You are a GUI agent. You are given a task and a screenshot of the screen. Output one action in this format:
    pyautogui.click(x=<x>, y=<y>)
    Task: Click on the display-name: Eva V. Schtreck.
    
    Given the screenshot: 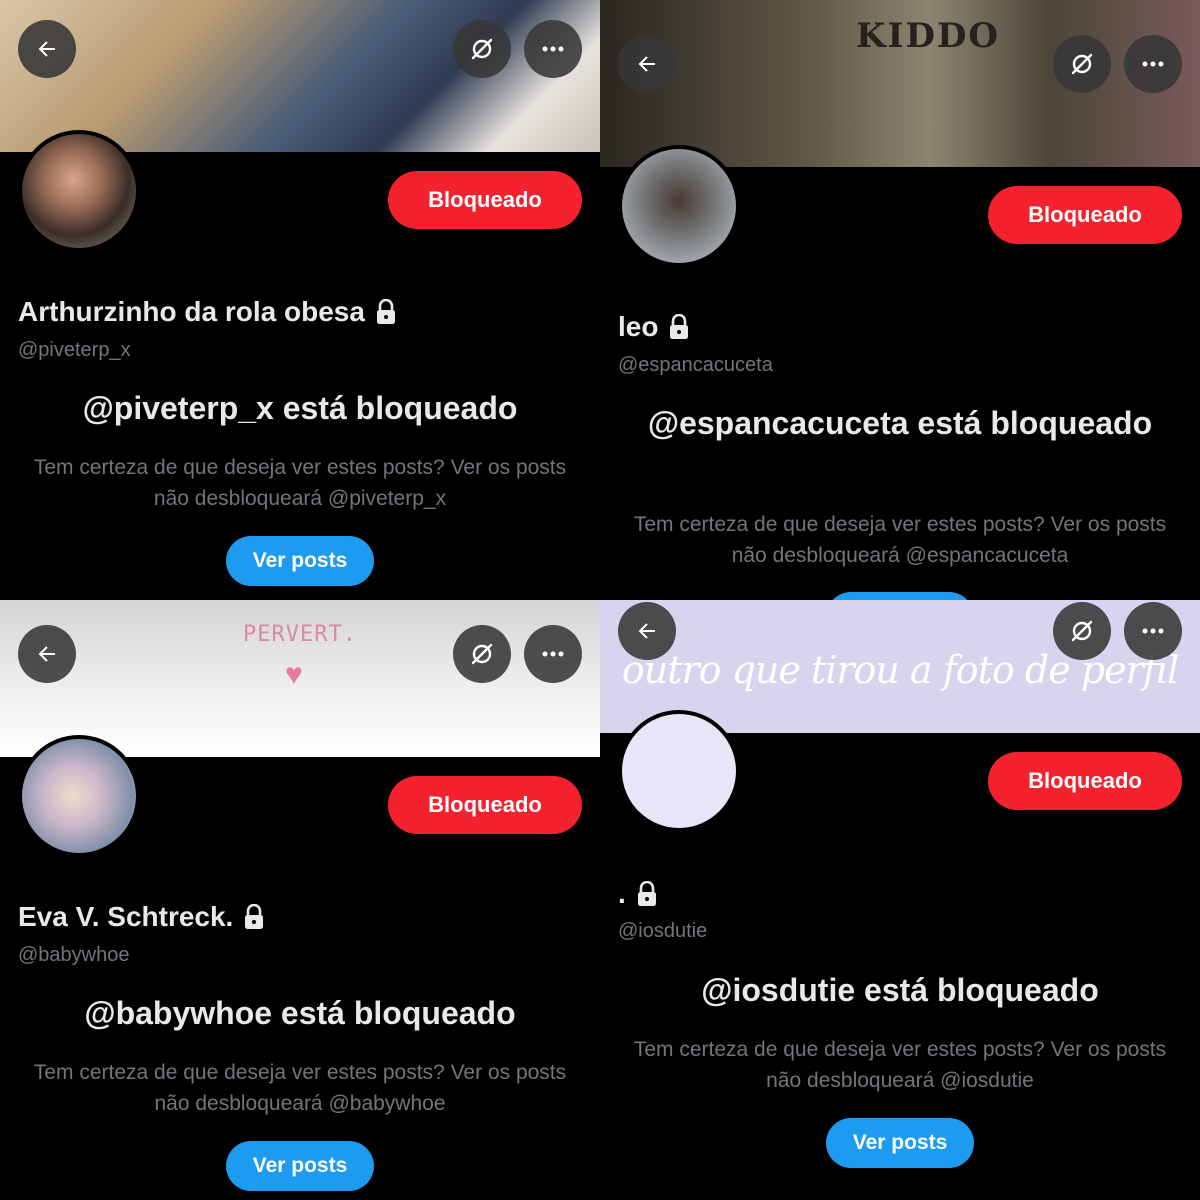 What is the action you would take?
    pyautogui.click(x=141, y=917)
    